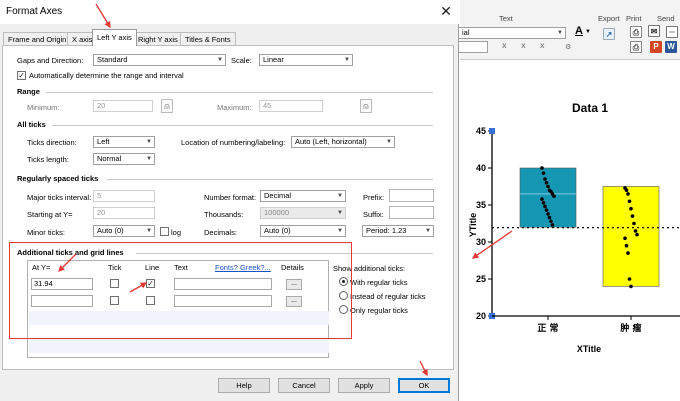 The height and width of the screenshot is (401, 680). What do you see at coordinates (159, 60) in the screenshot?
I see `gaps-select: Standard ▼` at bounding box center [159, 60].